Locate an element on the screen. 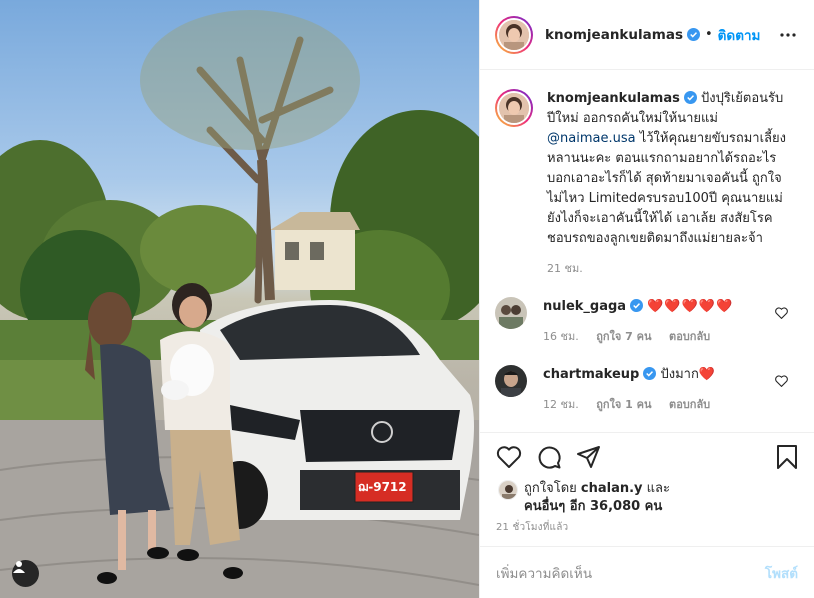 The width and height of the screenshot is (814, 598). person-icon is located at coordinates (19, 567).